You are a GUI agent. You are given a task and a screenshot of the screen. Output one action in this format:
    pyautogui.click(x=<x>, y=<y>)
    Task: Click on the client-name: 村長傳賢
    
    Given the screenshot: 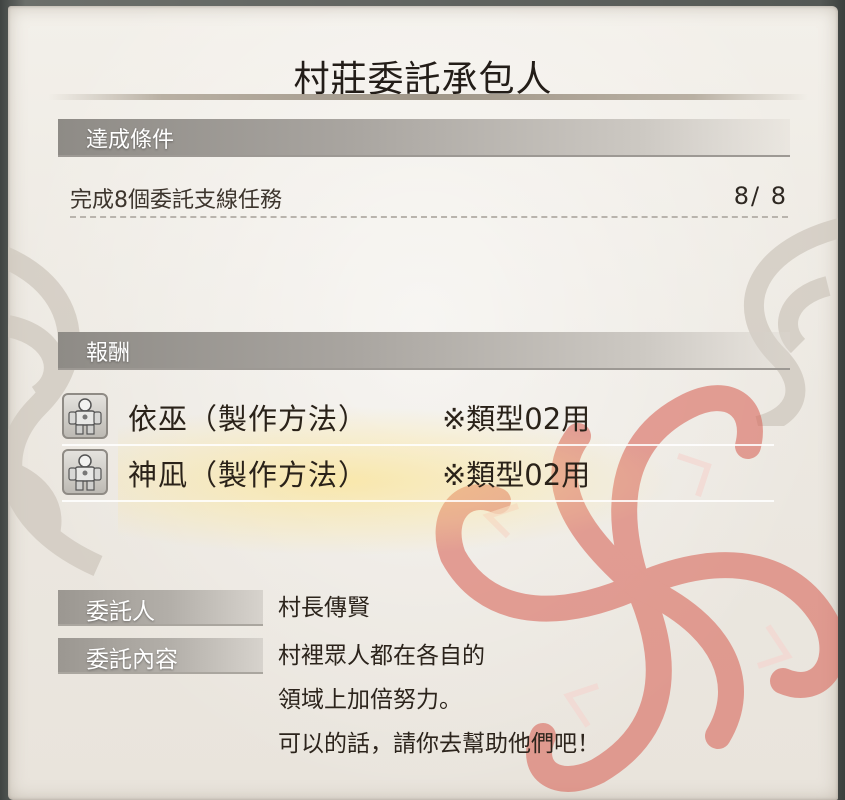 What is the action you would take?
    pyautogui.click(x=324, y=608)
    